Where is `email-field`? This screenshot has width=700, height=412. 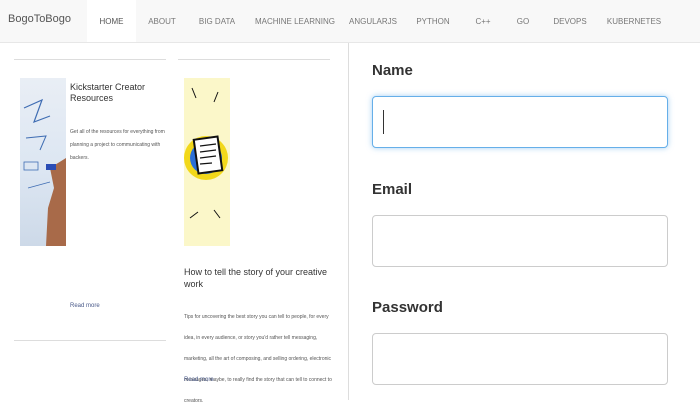 email-field is located at coordinates (520, 241).